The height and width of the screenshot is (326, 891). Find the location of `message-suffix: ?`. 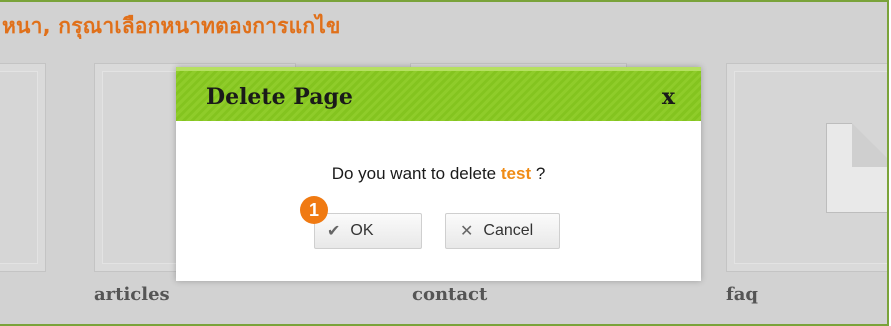

message-suffix: ? is located at coordinates (538, 173).